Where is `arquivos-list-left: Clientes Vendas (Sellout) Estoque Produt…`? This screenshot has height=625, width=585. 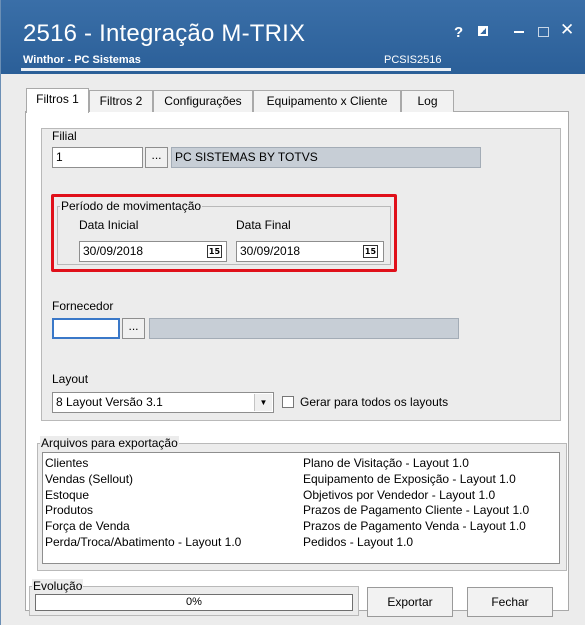
arquivos-list-left: Clientes Vendas (Sellout) Estoque Produt… is located at coordinates (143, 503).